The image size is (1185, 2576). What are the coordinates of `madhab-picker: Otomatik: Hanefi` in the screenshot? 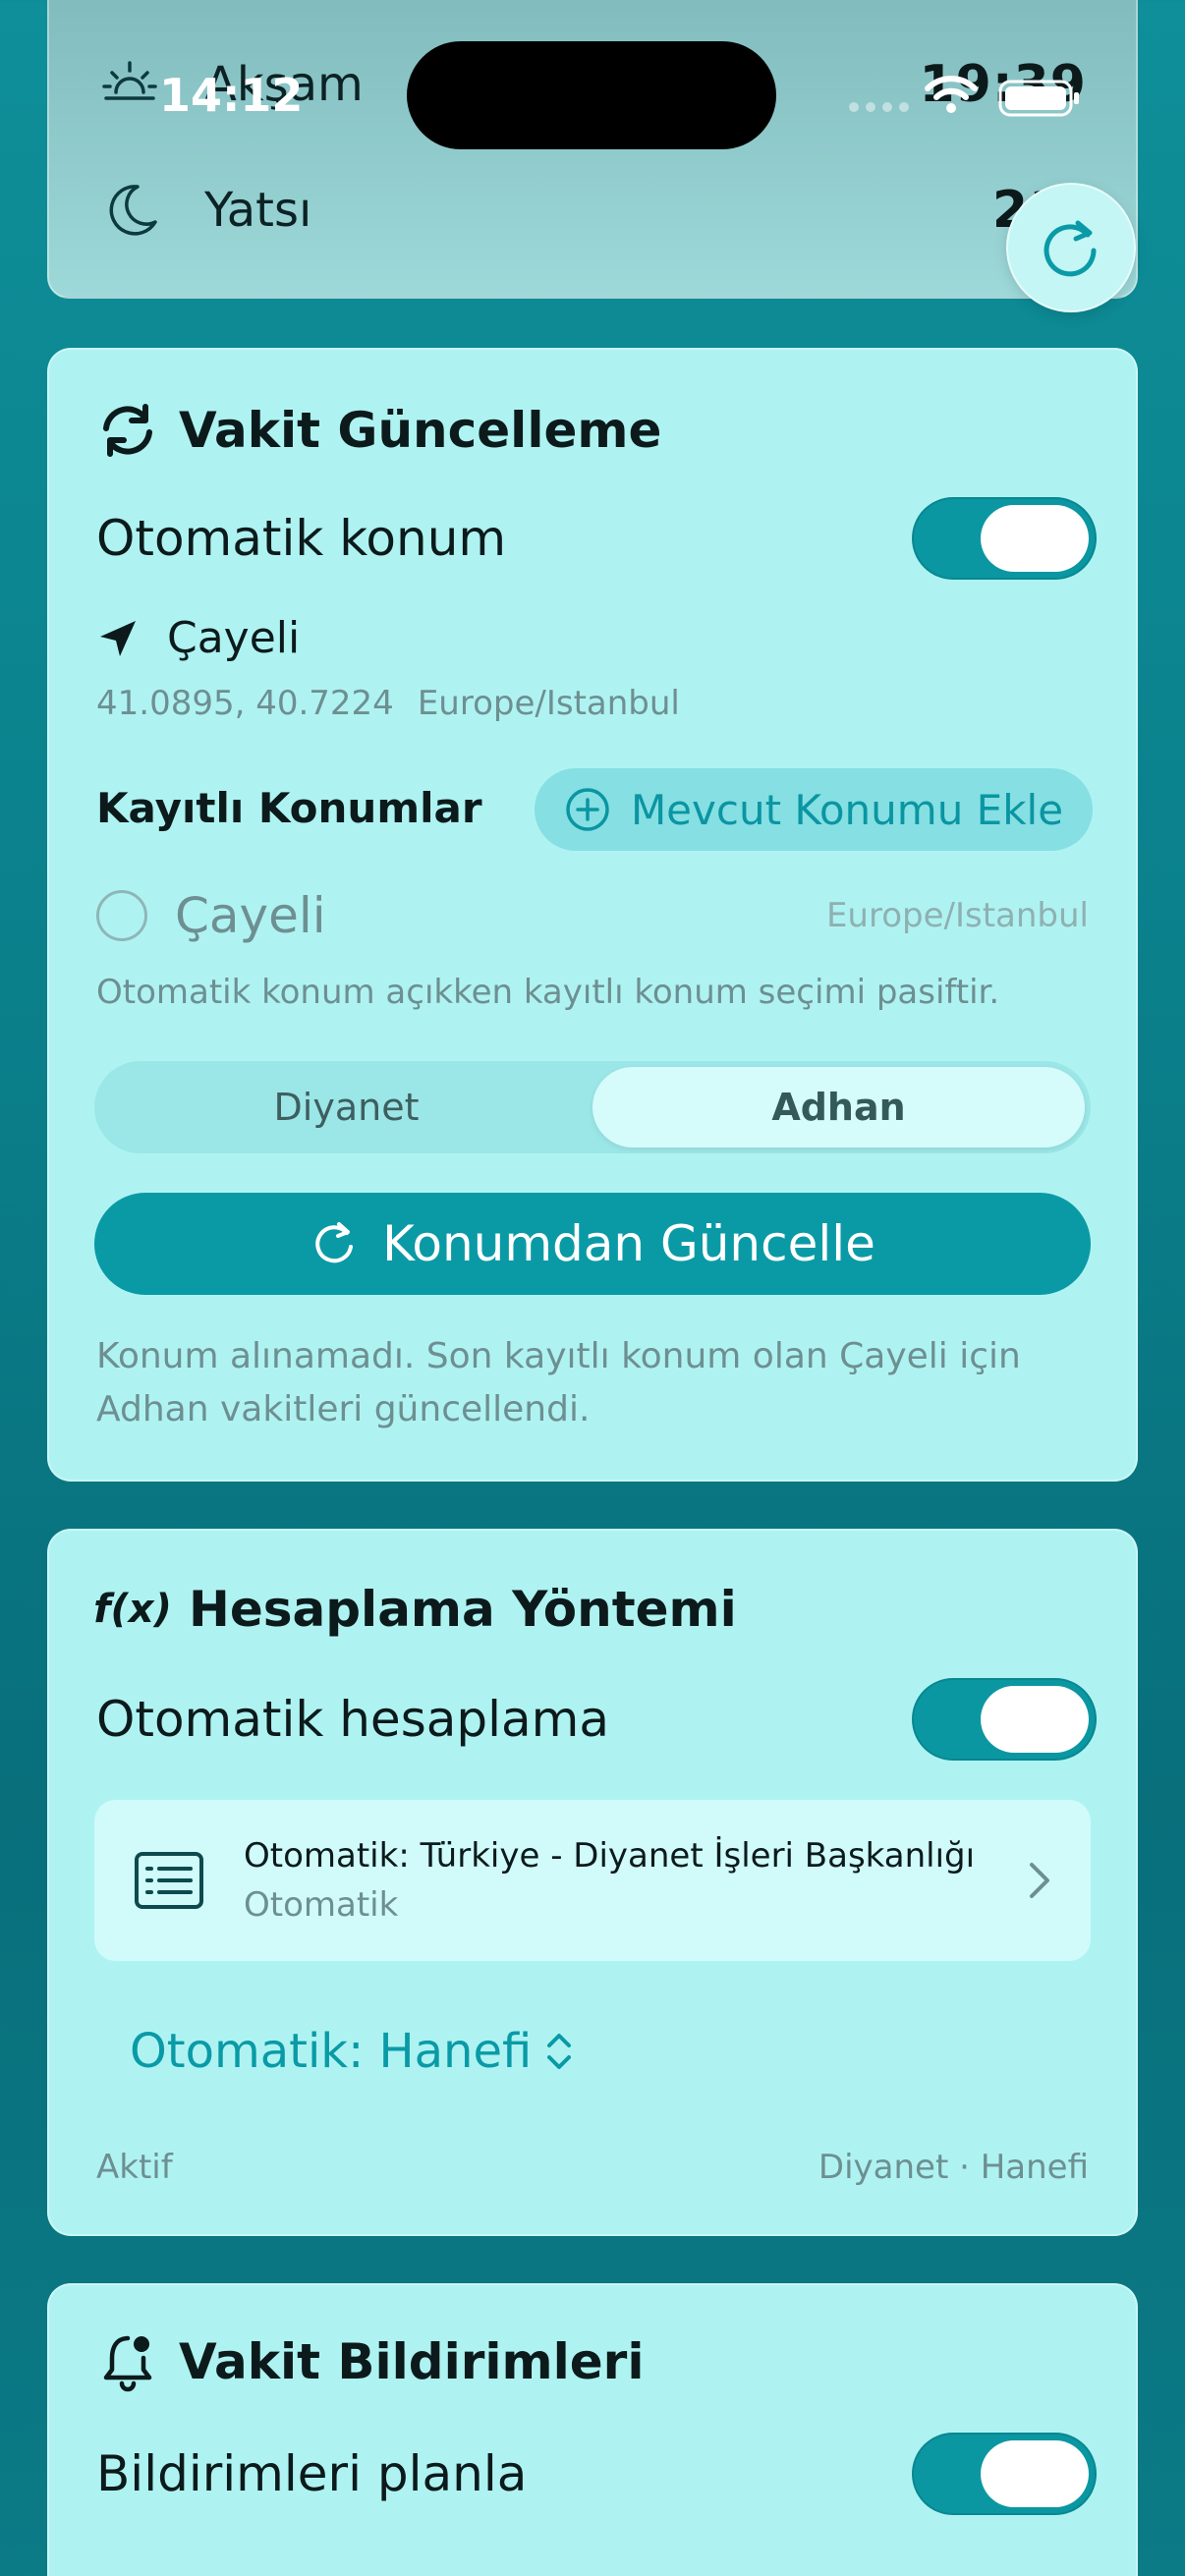 It's located at (352, 2051).